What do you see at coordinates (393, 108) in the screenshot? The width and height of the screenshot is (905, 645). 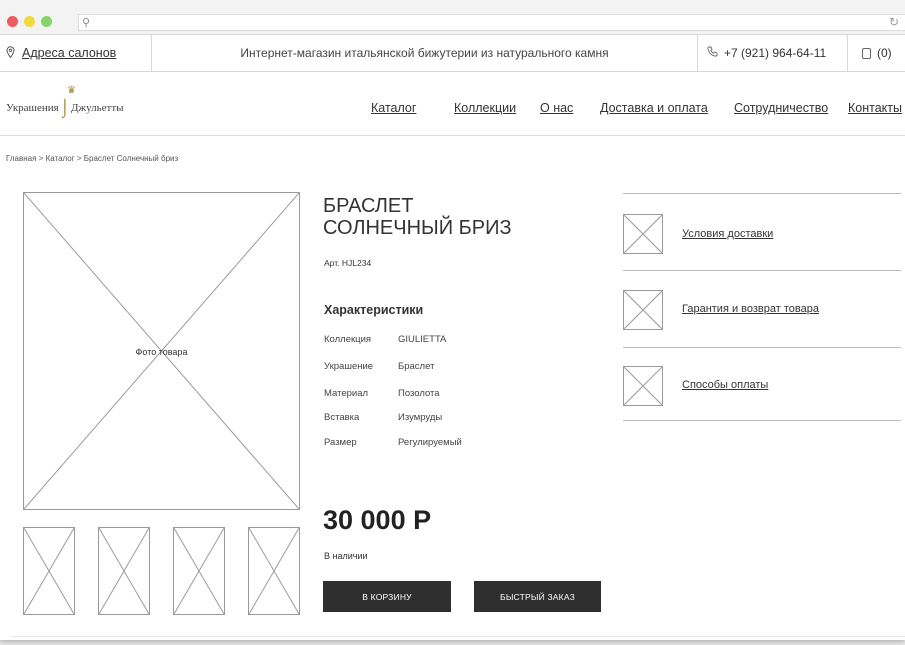 I see `nav-catalog: Каталог` at bounding box center [393, 108].